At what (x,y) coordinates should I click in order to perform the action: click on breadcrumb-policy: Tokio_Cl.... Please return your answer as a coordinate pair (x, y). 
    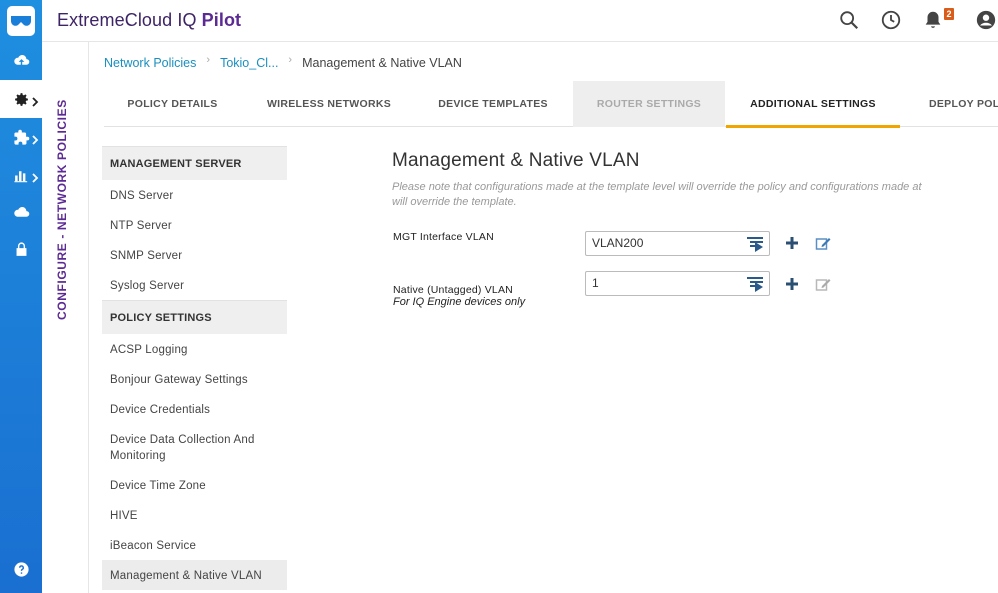
    Looking at the image, I should click on (249, 63).